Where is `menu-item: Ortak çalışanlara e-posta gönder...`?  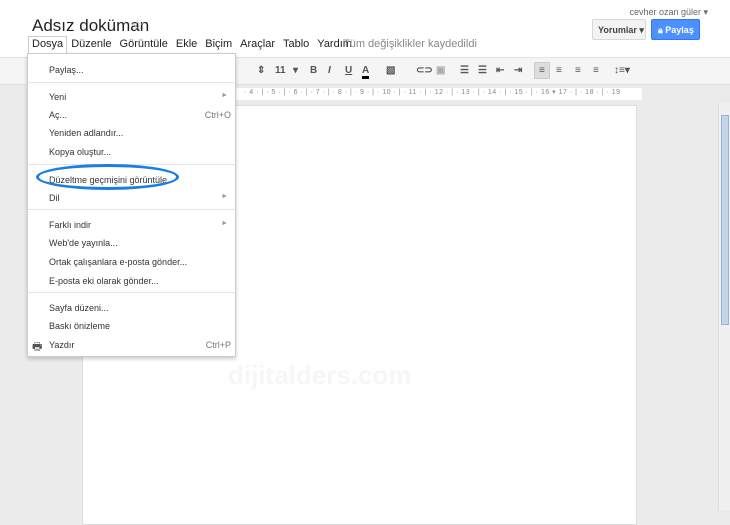
menu-item: Ortak çalışanlara e-posta gönder... is located at coordinates (131, 263).